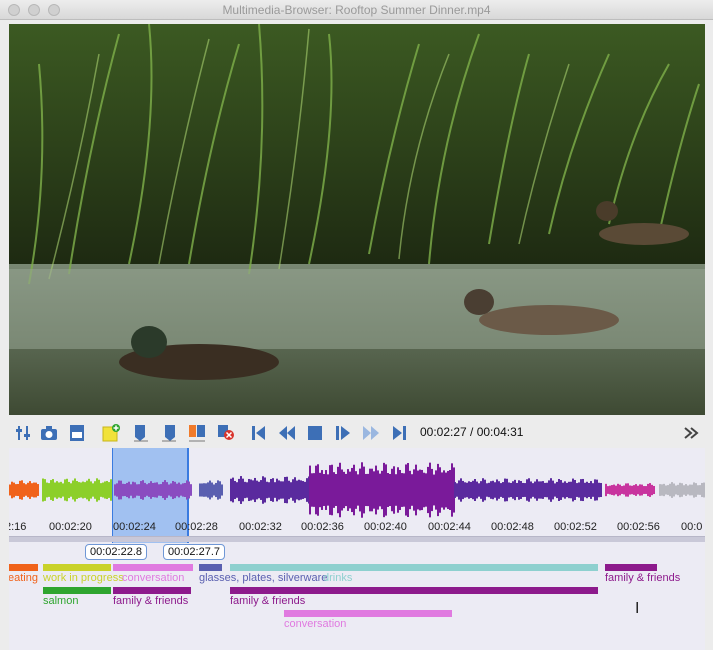 This screenshot has height=650, width=713. Describe the element at coordinates (371, 433) in the screenshot. I see `fast-forward-icon` at that location.